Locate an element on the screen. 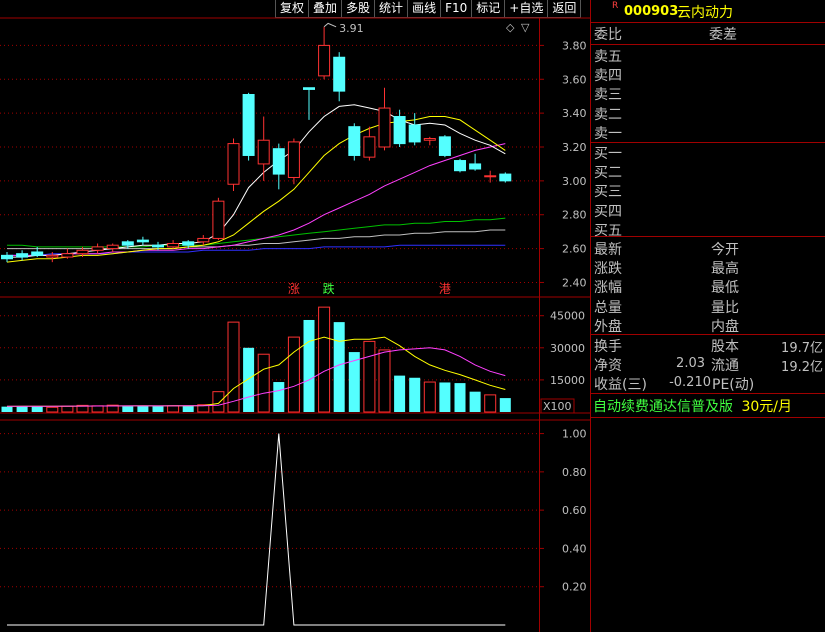  ad-text: 自动续费通达信普及版 is located at coordinates (663, 407).